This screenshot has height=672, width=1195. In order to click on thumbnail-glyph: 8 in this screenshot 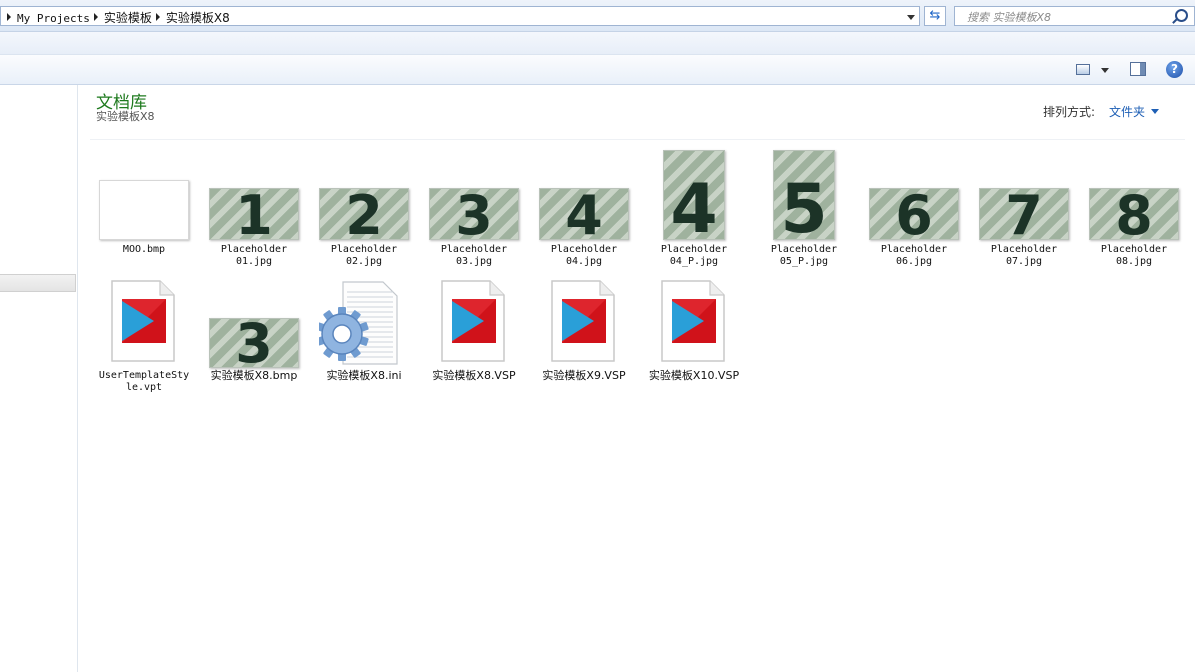, I will do `click(1134, 214)`.